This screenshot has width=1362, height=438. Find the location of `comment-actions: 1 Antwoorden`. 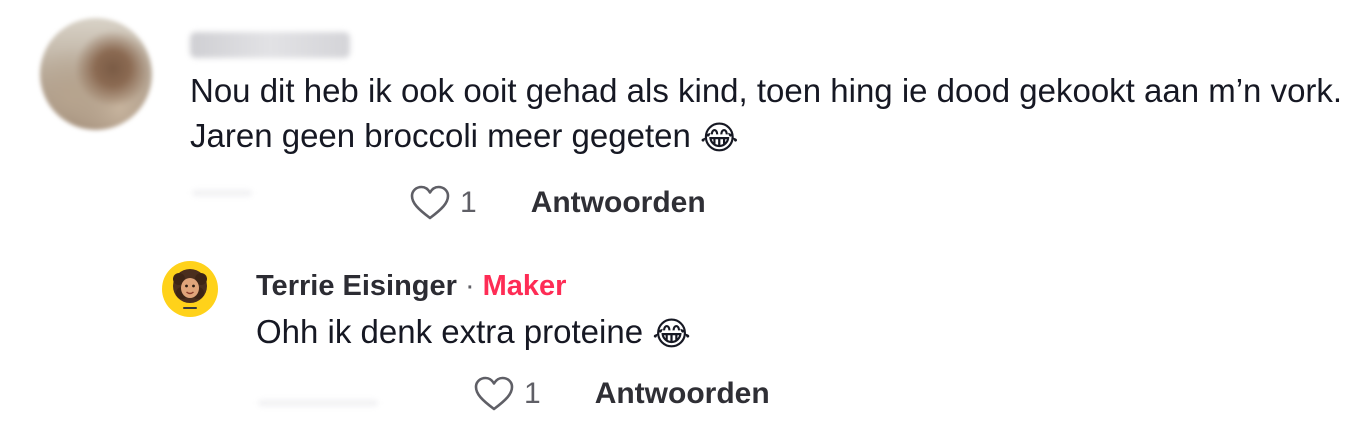

comment-actions: 1 Antwoorden is located at coordinates (558, 203).